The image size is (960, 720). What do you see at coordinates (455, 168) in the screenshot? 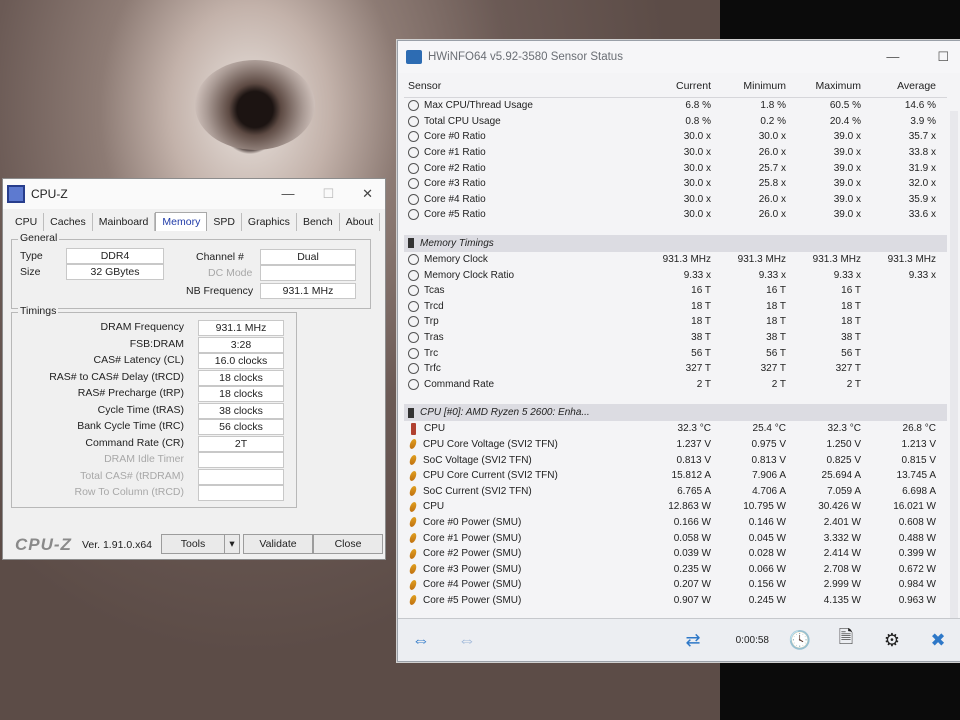
I see `sensor-label: Core #2 Ratio` at bounding box center [455, 168].